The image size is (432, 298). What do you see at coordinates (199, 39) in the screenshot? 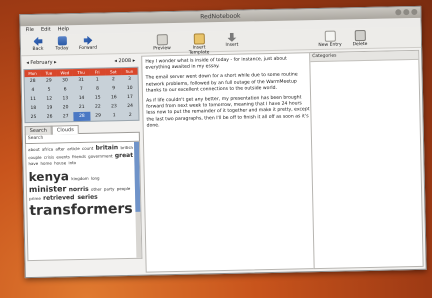
I see `template-icon` at bounding box center [199, 39].